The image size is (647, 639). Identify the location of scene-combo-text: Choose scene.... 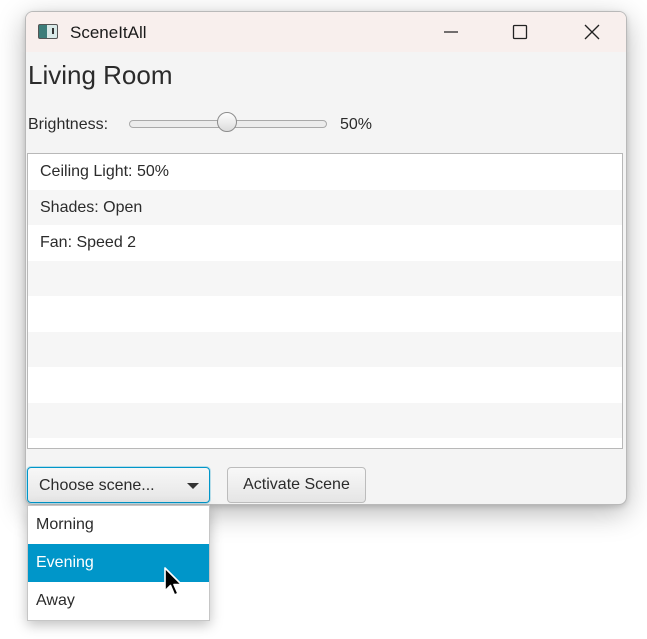
(97, 485).